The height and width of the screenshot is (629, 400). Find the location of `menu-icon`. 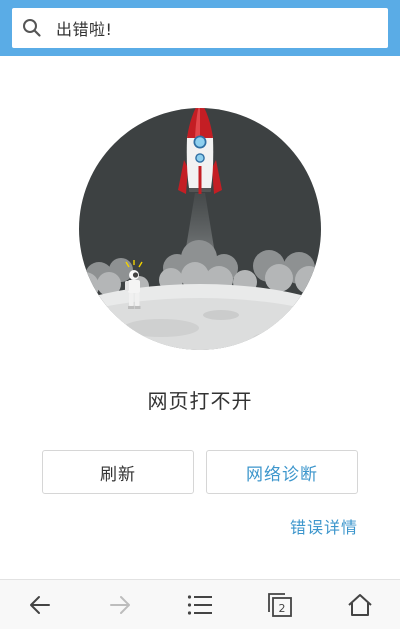

menu-icon is located at coordinates (199, 604).